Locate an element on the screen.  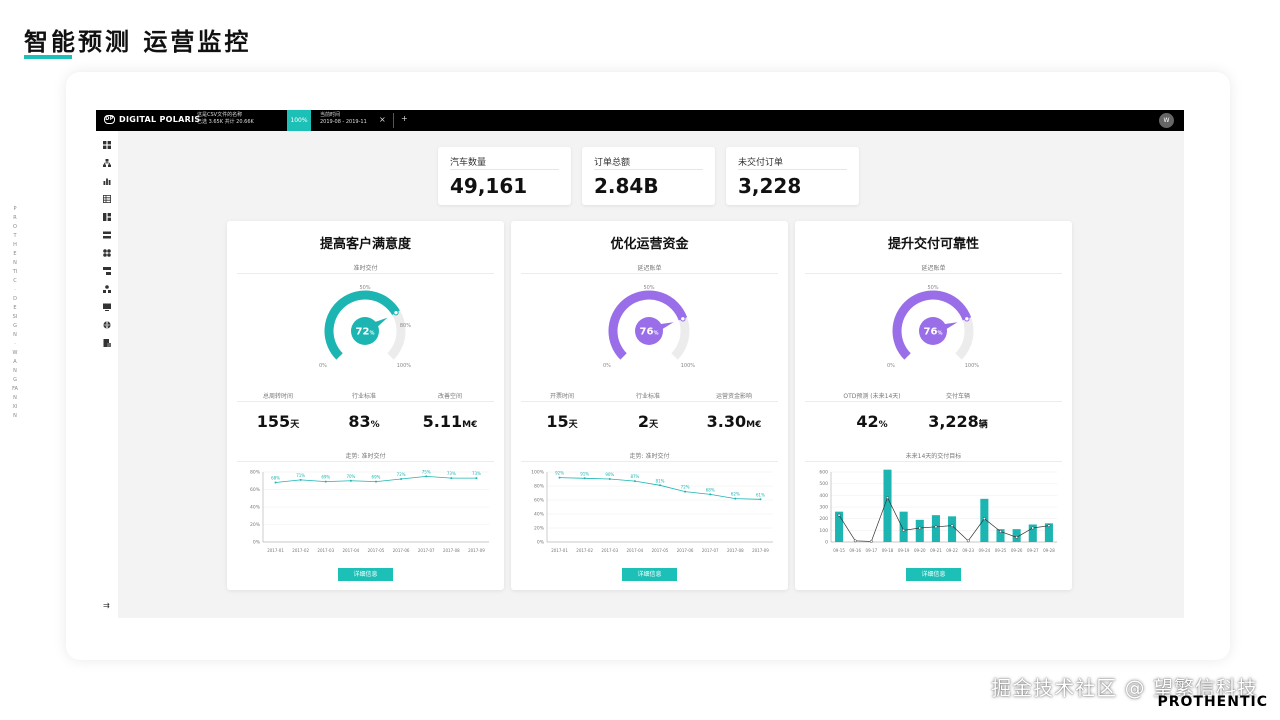
data-label: 62% is located at coordinates (735, 494).